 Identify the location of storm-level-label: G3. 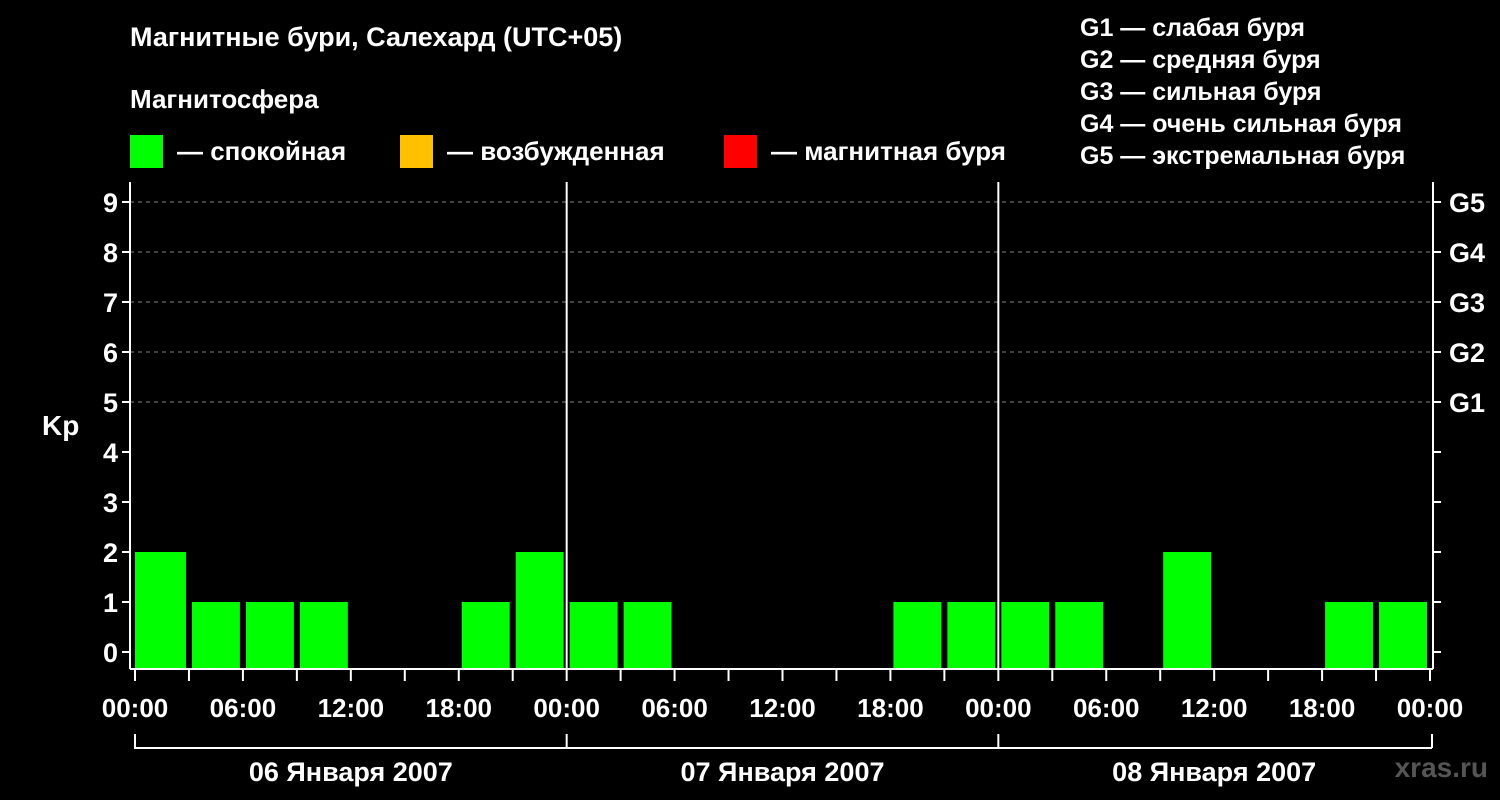
(1467, 303).